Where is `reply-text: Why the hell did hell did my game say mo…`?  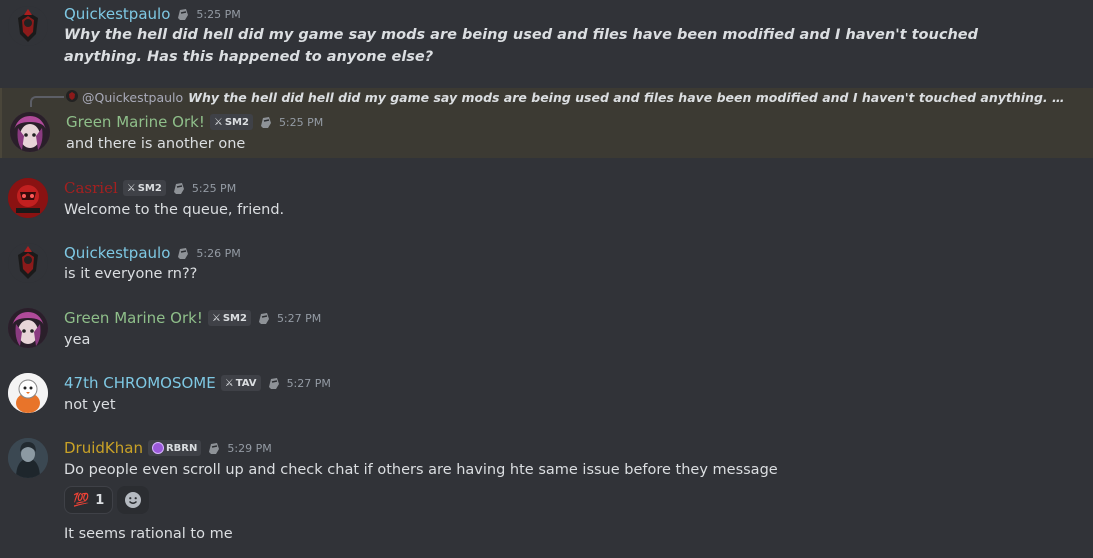 reply-text: Why the hell did hell did my game say mo… is located at coordinates (628, 97).